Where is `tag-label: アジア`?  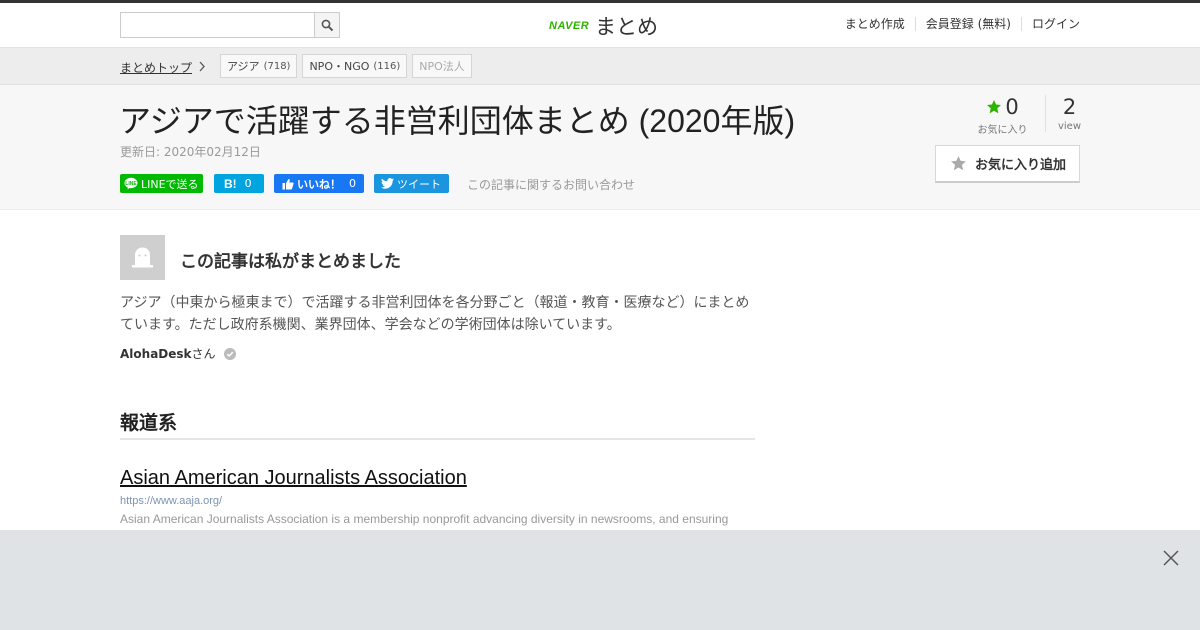
tag-label: アジア is located at coordinates (243, 66).